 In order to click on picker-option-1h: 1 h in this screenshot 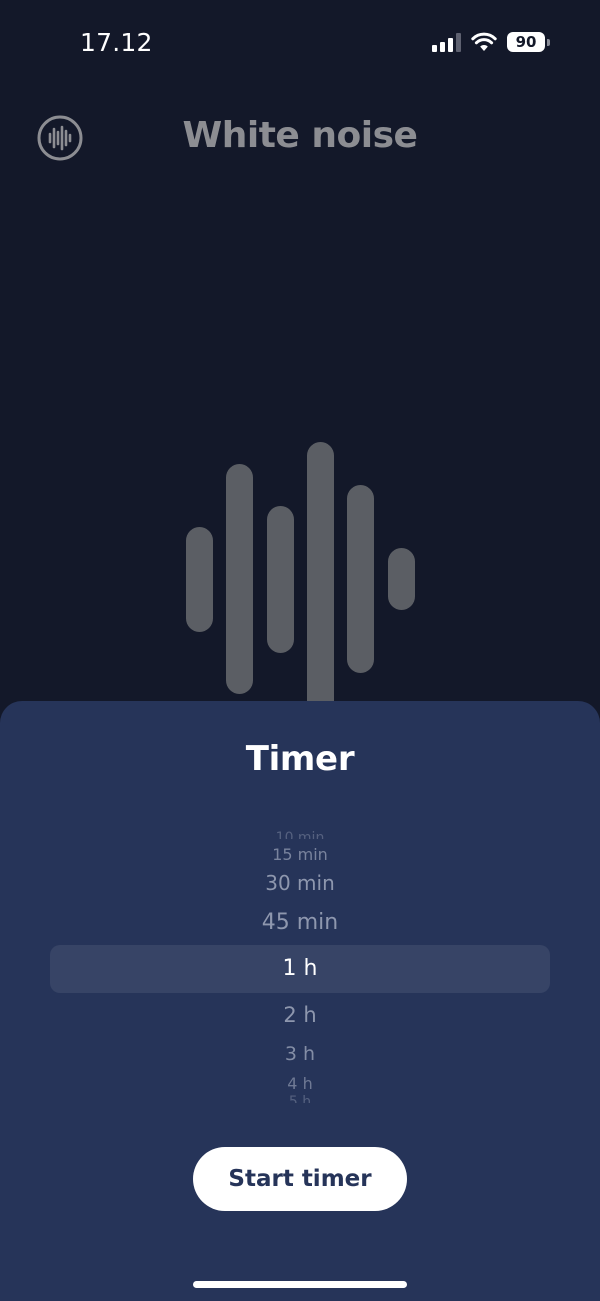, I will do `click(300, 969)`.